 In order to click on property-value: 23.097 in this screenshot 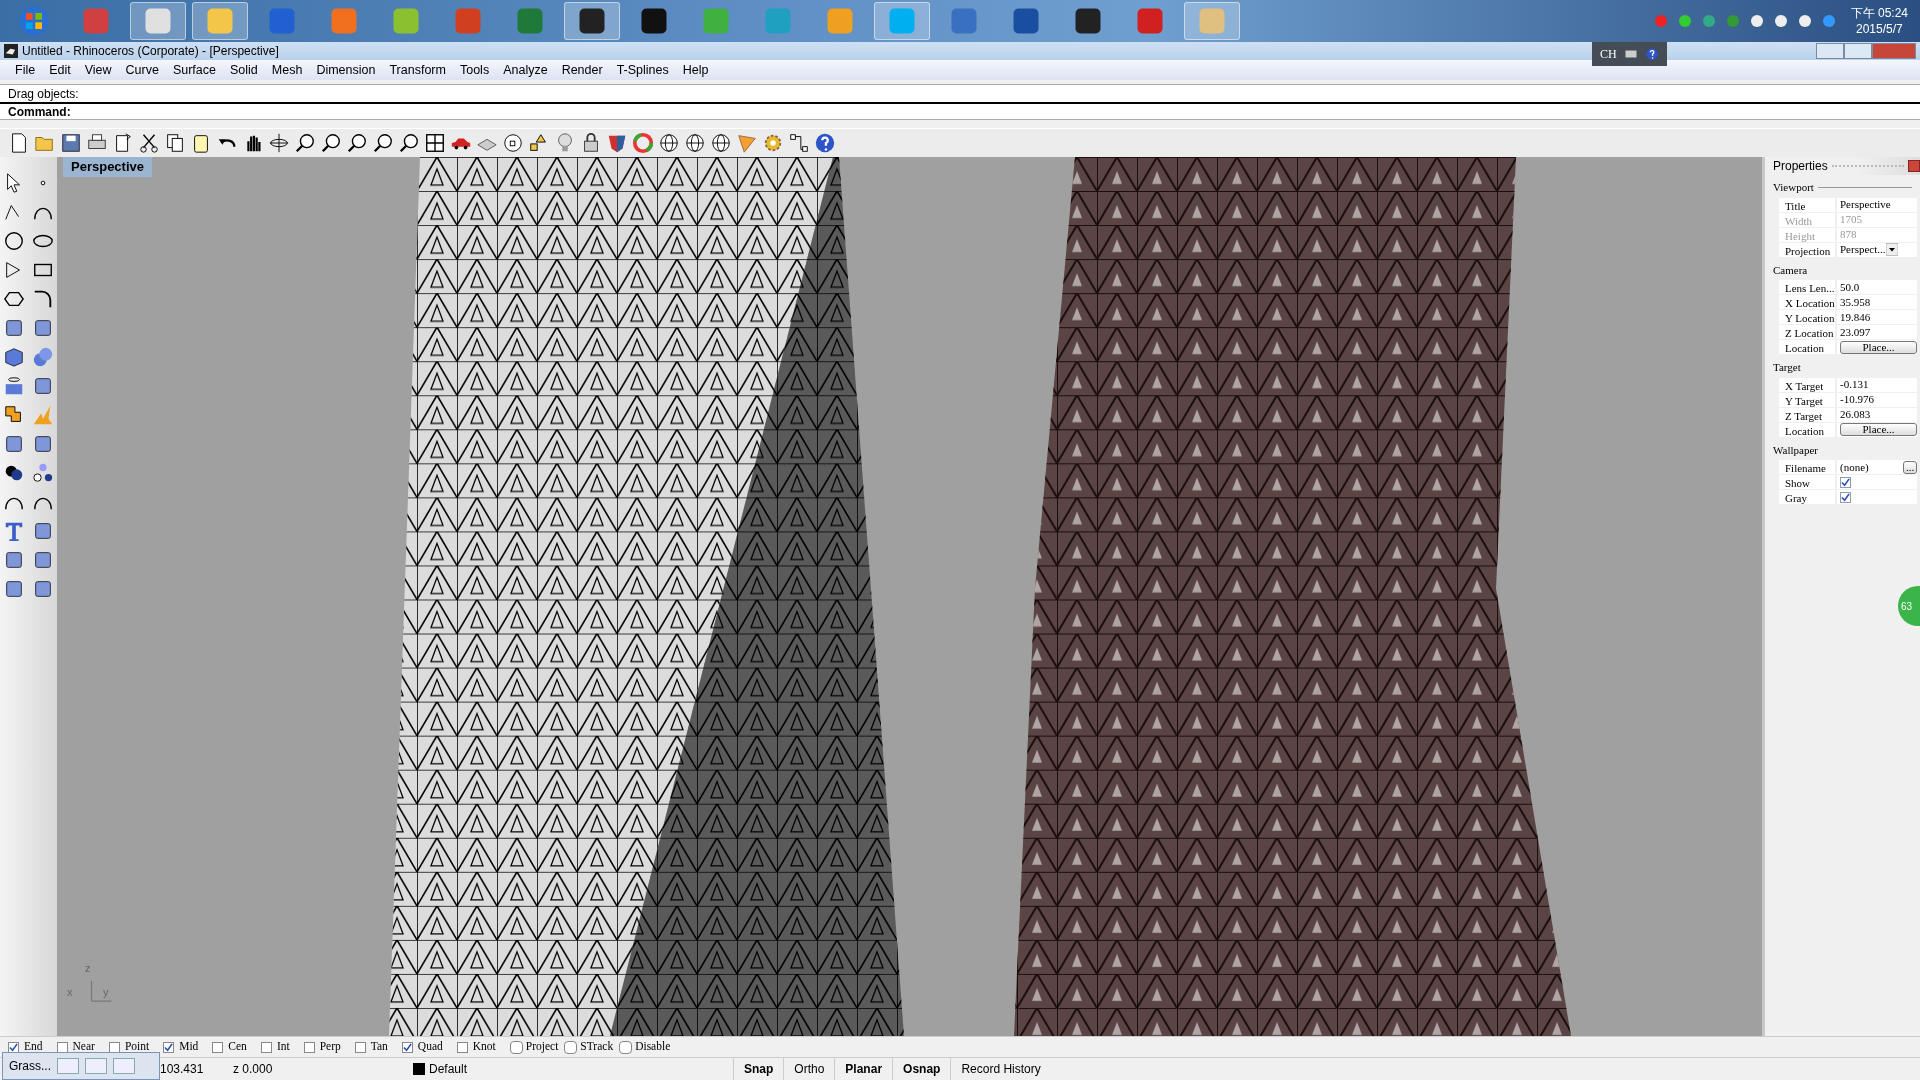, I will do `click(1877, 332)`.